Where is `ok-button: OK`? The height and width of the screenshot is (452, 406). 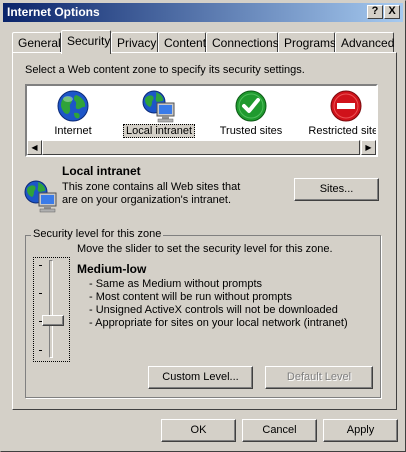 ok-button: OK is located at coordinates (198, 430).